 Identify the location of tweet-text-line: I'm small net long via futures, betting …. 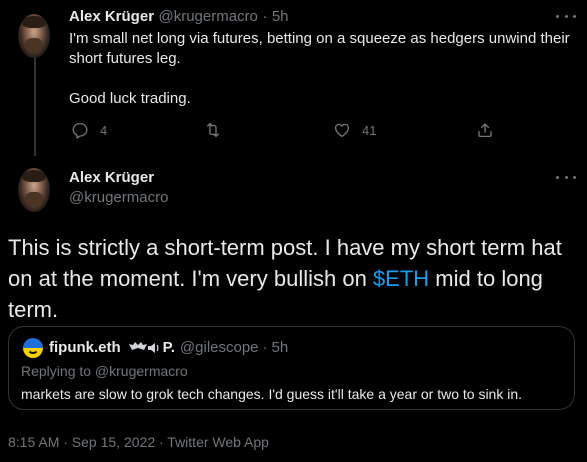
(319, 38).